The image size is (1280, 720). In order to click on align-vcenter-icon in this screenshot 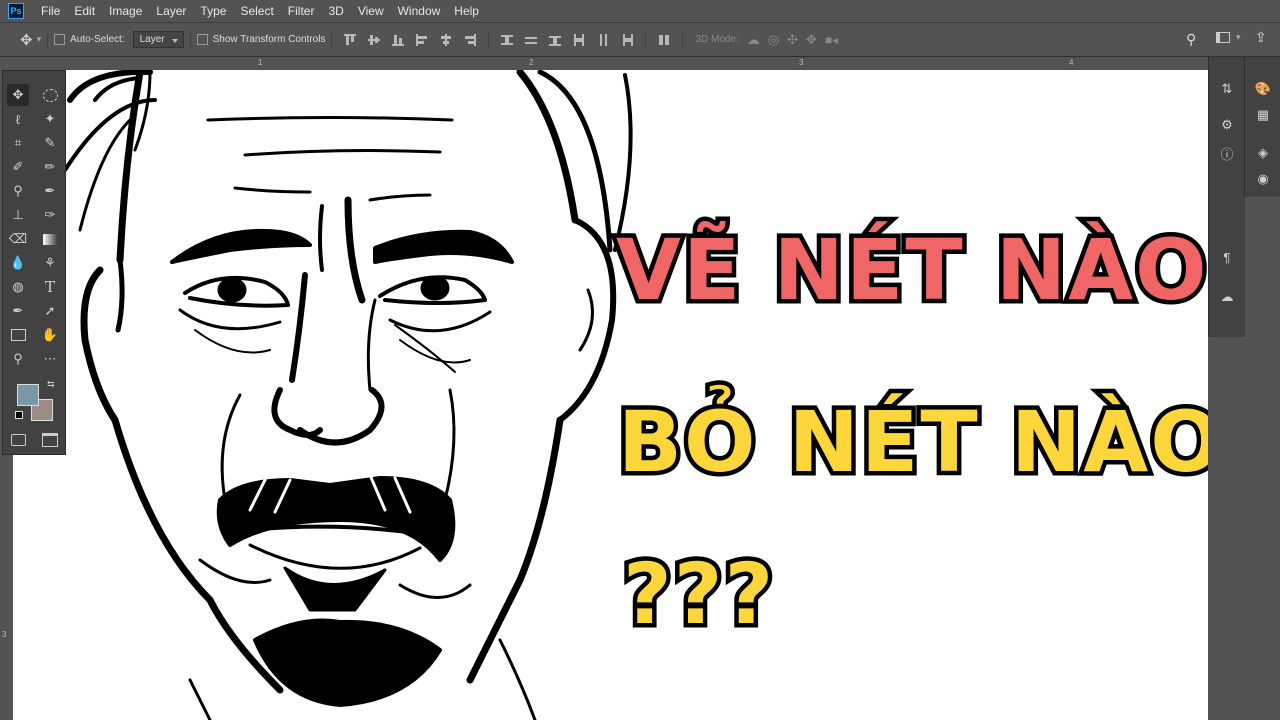, I will do `click(374, 40)`.